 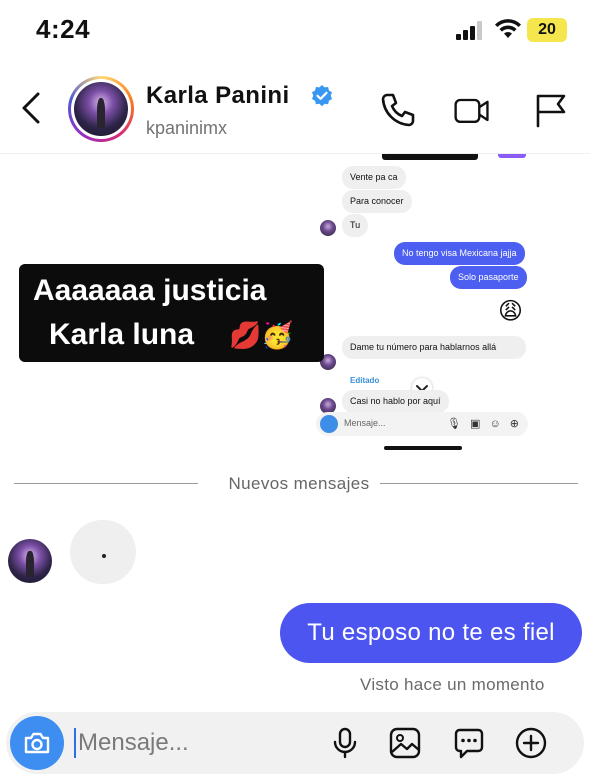 What do you see at coordinates (261, 335) in the screenshot?
I see `caption-emojis: 💋🥳` at bounding box center [261, 335].